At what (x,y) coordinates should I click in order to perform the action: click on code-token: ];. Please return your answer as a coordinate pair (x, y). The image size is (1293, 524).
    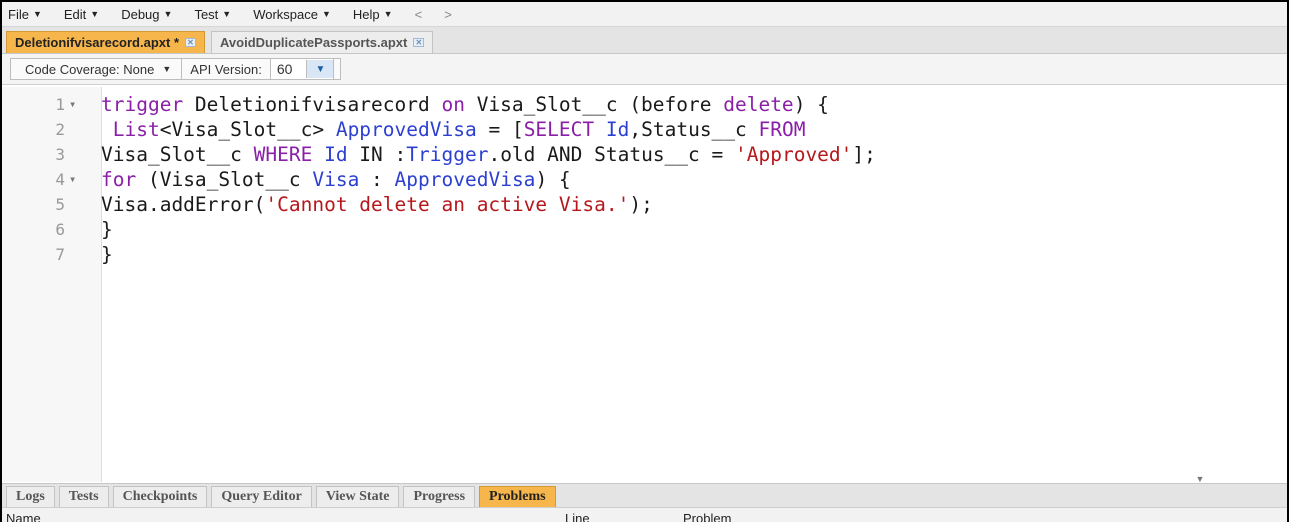
    Looking at the image, I should click on (864, 154).